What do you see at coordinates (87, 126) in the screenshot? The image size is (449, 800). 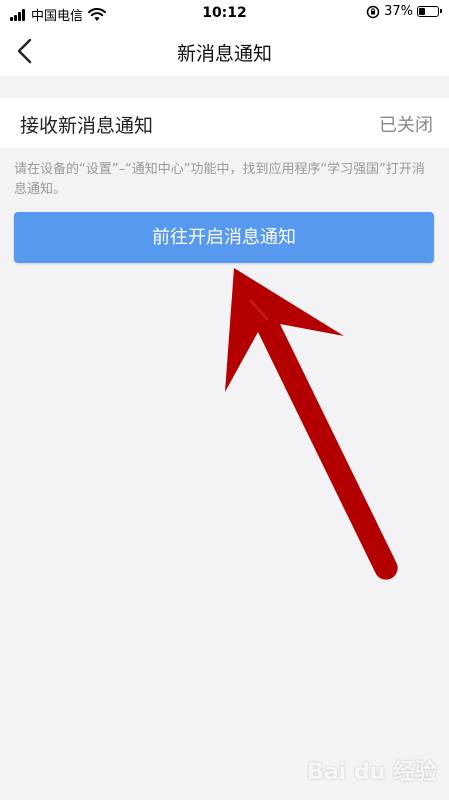 I see `setting-label: 接收新消息通知` at bounding box center [87, 126].